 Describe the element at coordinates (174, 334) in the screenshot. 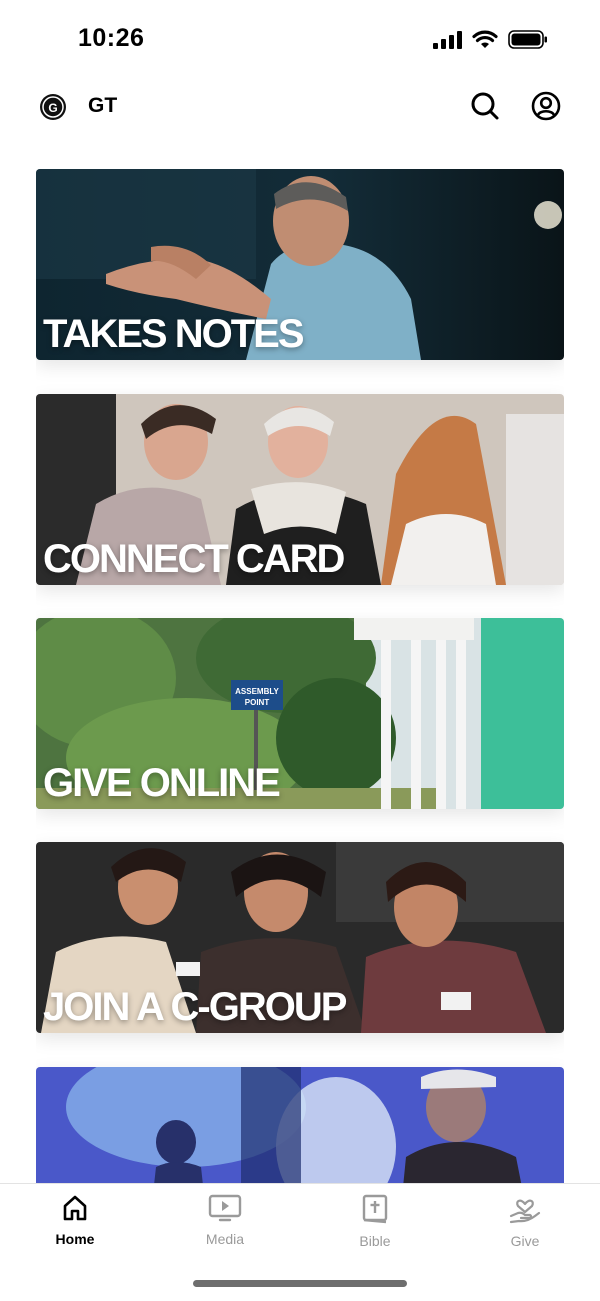

I see `card-title: TAKES NOTES` at that location.